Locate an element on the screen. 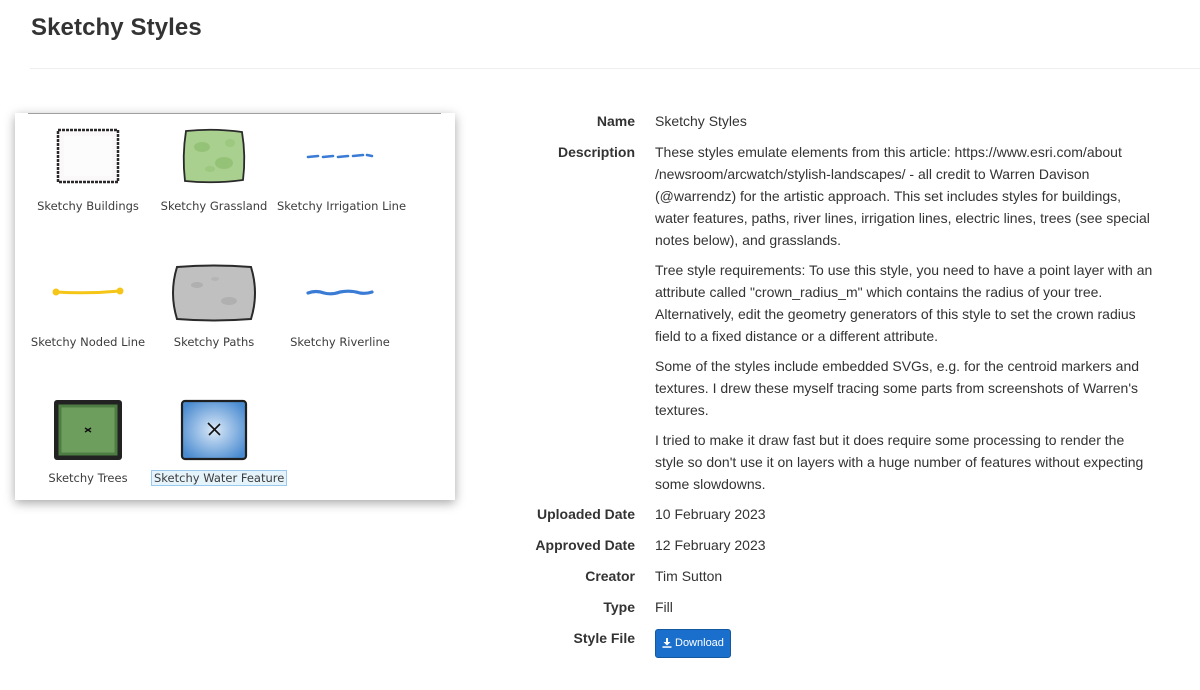 The height and width of the screenshot is (690, 1200). preview-item-riverline: Sketchy Riverline is located at coordinates (340, 314).